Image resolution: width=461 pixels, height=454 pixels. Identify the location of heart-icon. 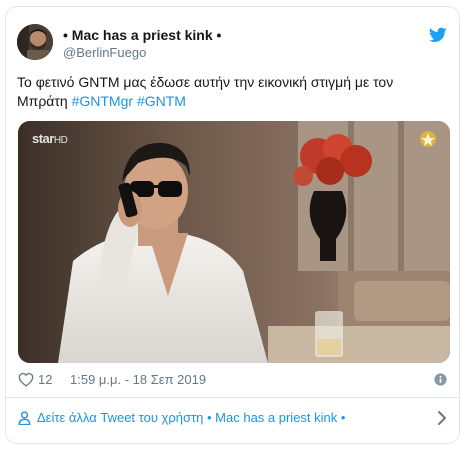
(26, 379).